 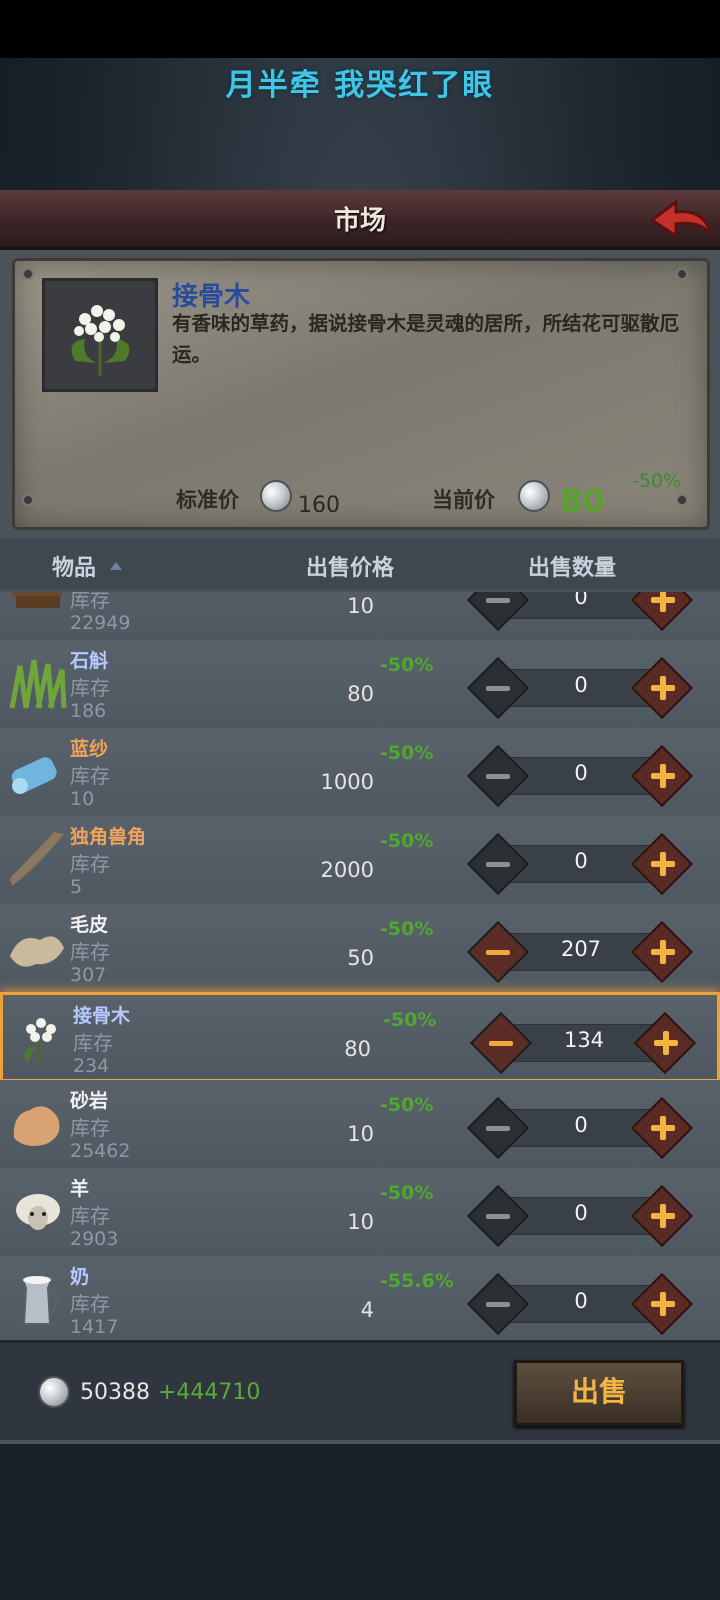 What do you see at coordinates (116, 566) in the screenshot?
I see `sort-ascending-icon` at bounding box center [116, 566].